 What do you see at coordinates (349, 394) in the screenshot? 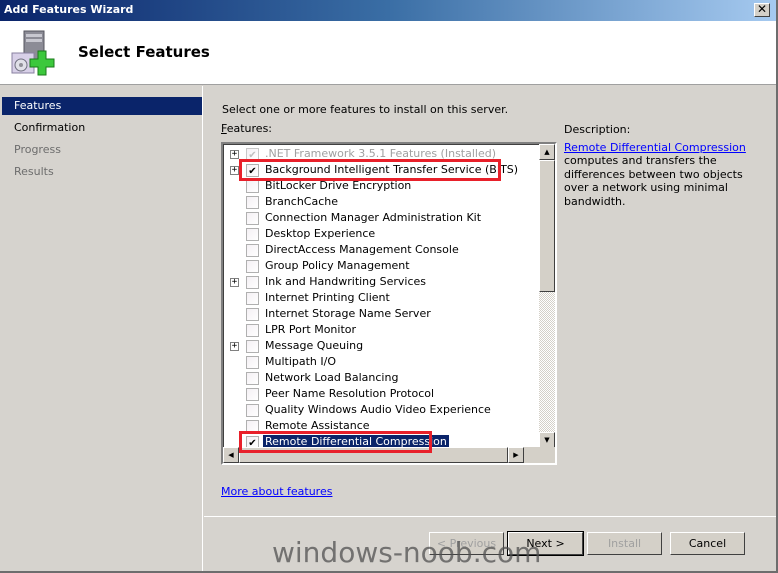
I see `feature-label: Peer Name Resolution Protocol` at bounding box center [349, 394].